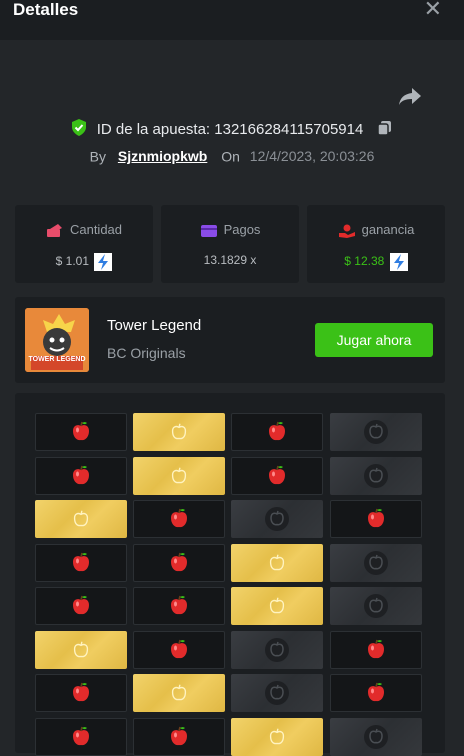 Image resolution: width=464 pixels, height=756 pixels. What do you see at coordinates (230, 260) in the screenshot?
I see `pagos-value: 13.1829 x` at bounding box center [230, 260].